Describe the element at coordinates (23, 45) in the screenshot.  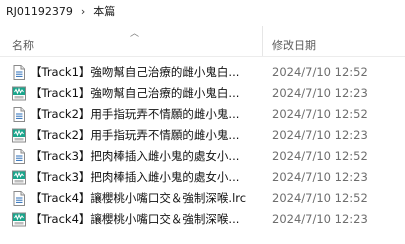
I see `column-header-name: 名称` at that location.